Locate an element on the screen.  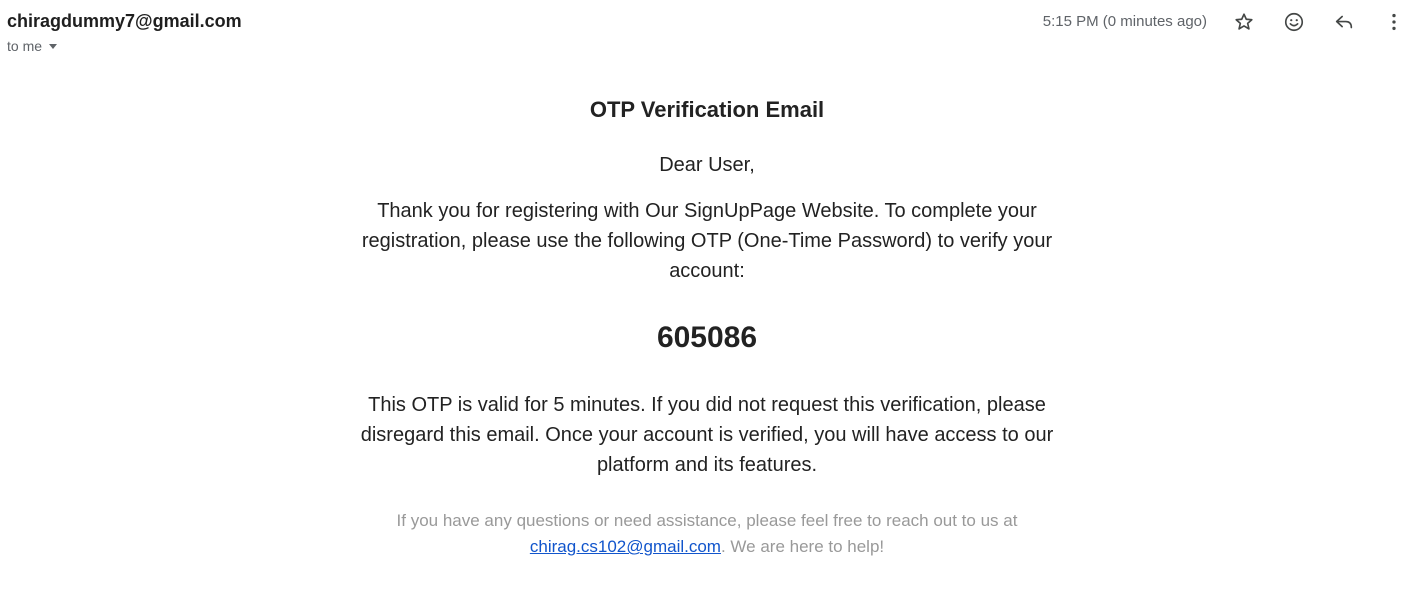
otp-code: 605086 is located at coordinates (707, 337).